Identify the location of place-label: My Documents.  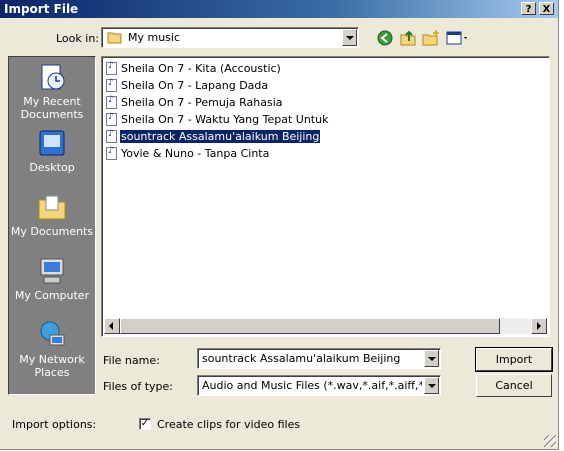
(52, 231).